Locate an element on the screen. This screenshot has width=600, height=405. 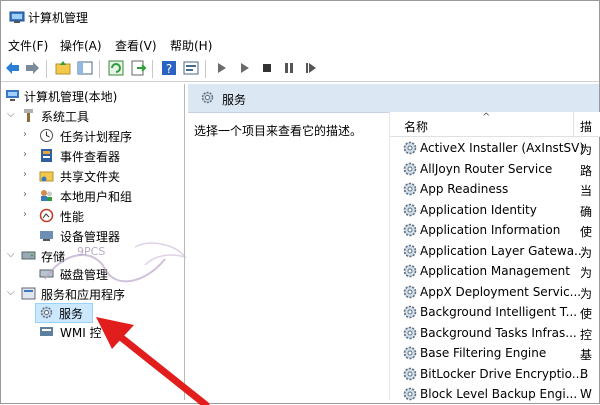
service-row: Application Identity 确 is located at coordinates (495, 210).